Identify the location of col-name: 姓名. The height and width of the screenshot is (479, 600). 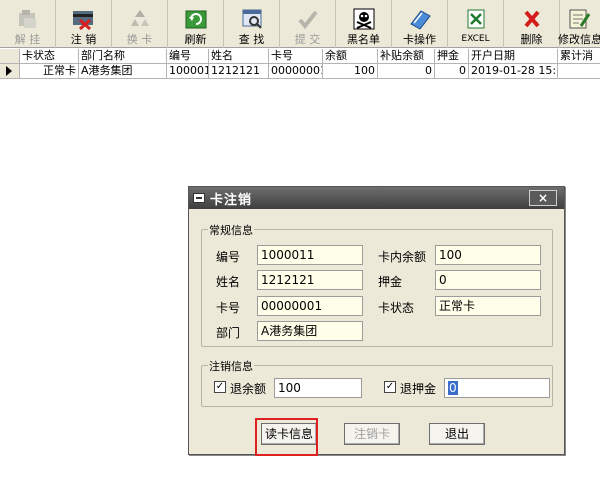
(239, 56).